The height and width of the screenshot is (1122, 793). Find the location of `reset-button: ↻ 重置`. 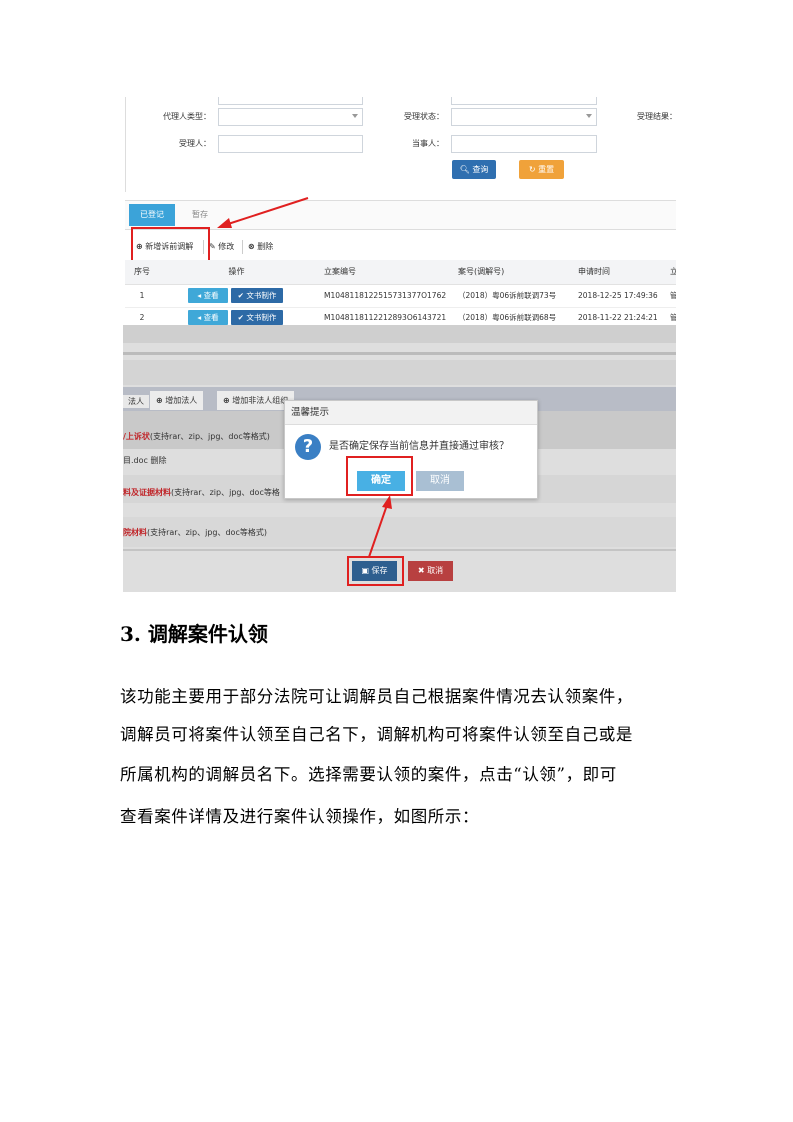

reset-button: ↻ 重置 is located at coordinates (541, 169).